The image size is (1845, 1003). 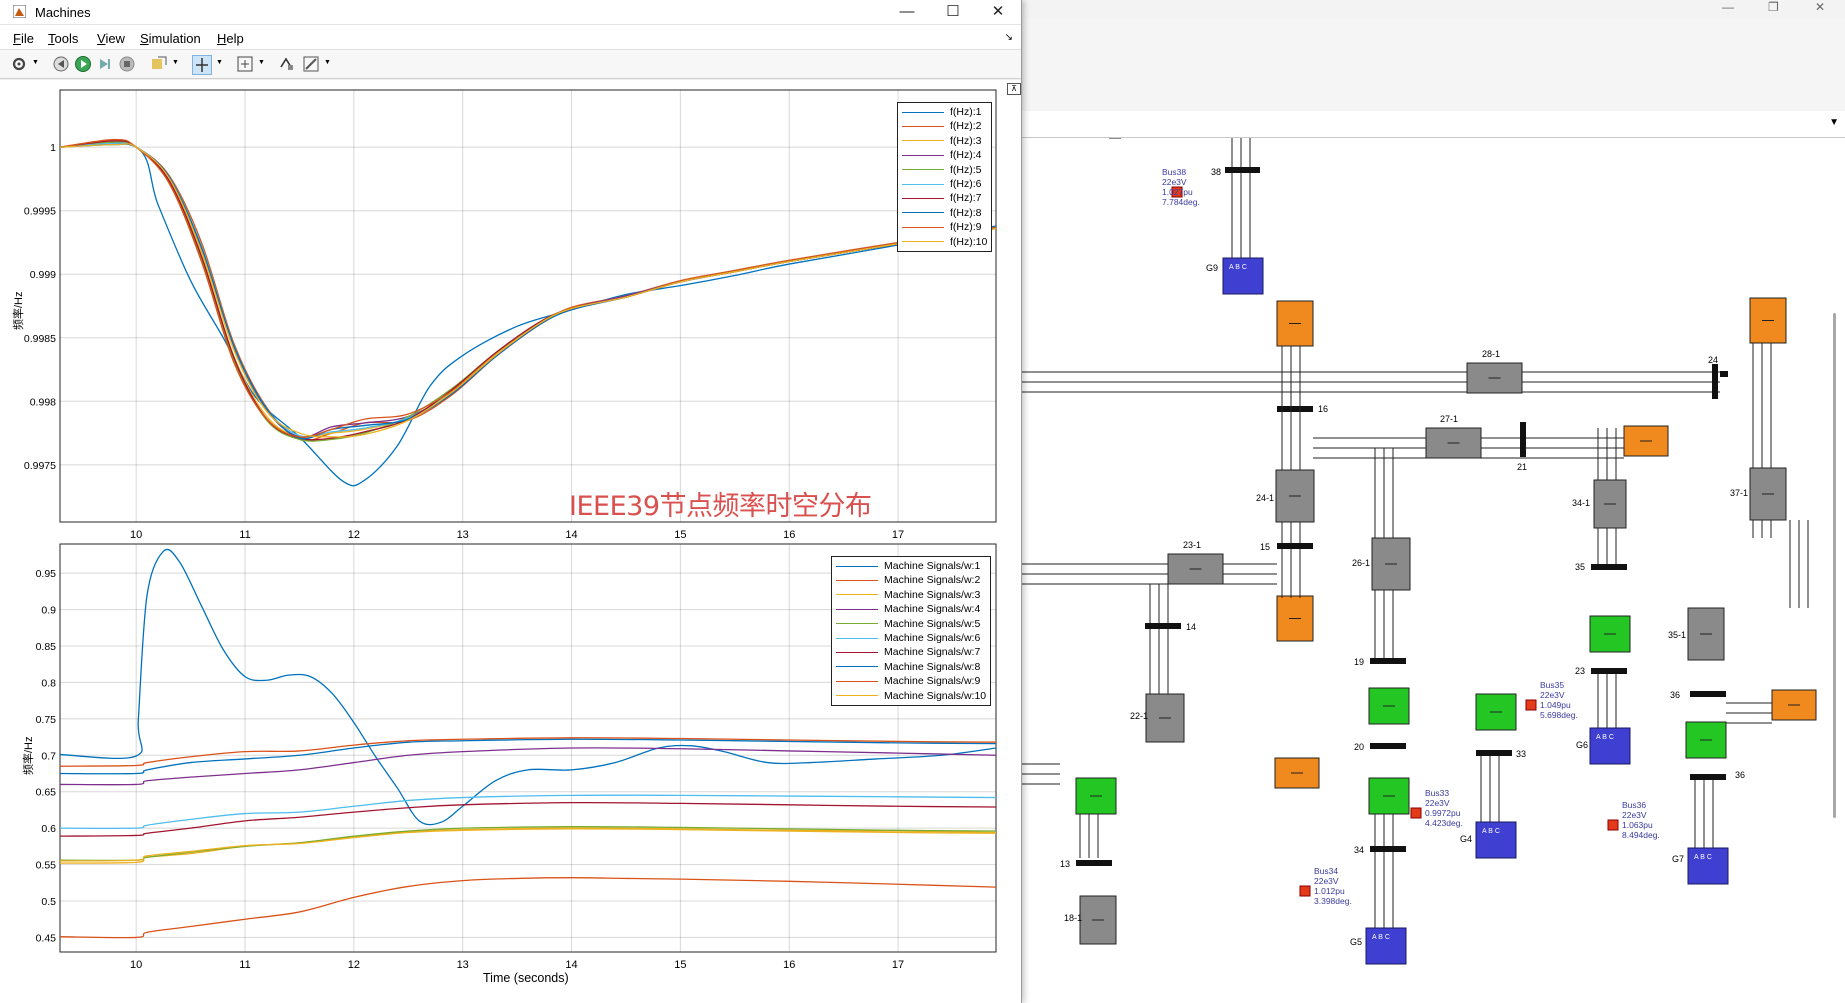 What do you see at coordinates (944, 242) in the screenshot?
I see `legend-entry: f(Hz):10` at bounding box center [944, 242].